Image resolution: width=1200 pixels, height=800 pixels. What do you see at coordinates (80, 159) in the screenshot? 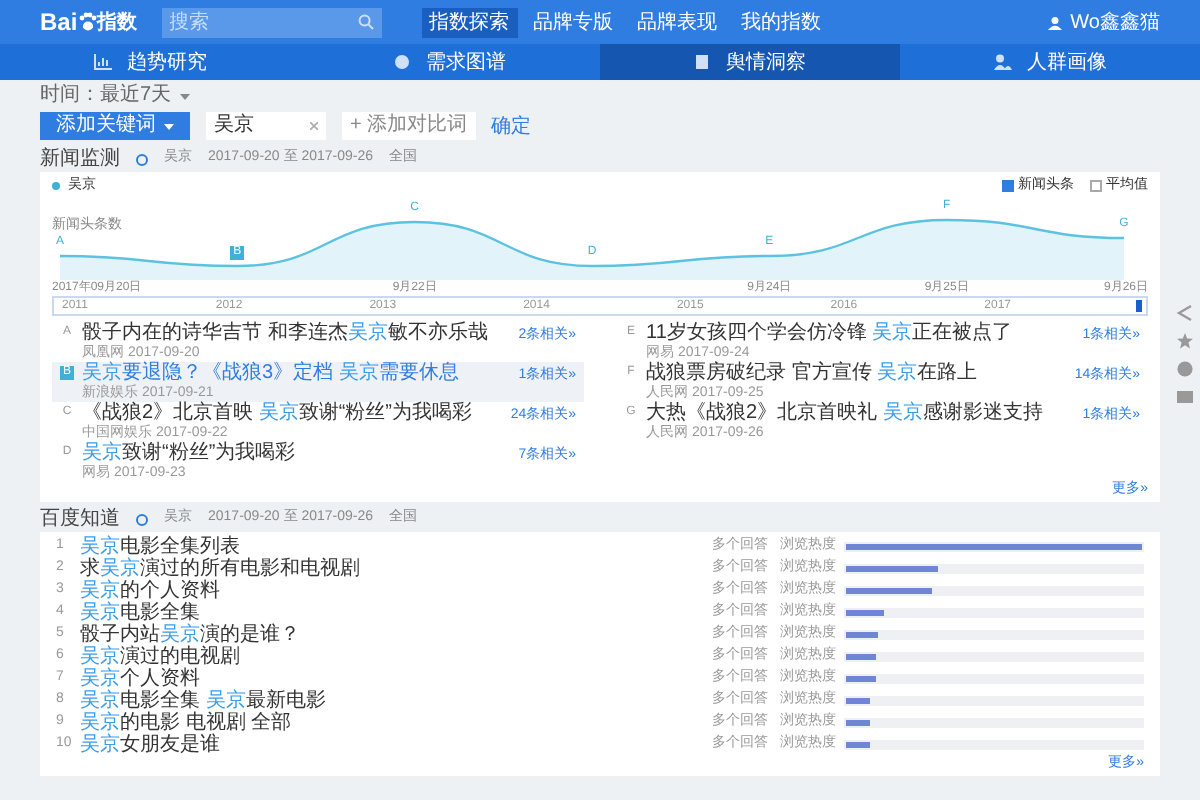
I see `section-title: 新闻监测` at bounding box center [80, 159].